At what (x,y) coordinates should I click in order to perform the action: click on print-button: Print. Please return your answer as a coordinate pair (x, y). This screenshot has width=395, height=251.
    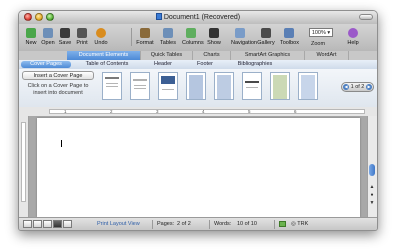
    Looking at the image, I should click on (82, 36).